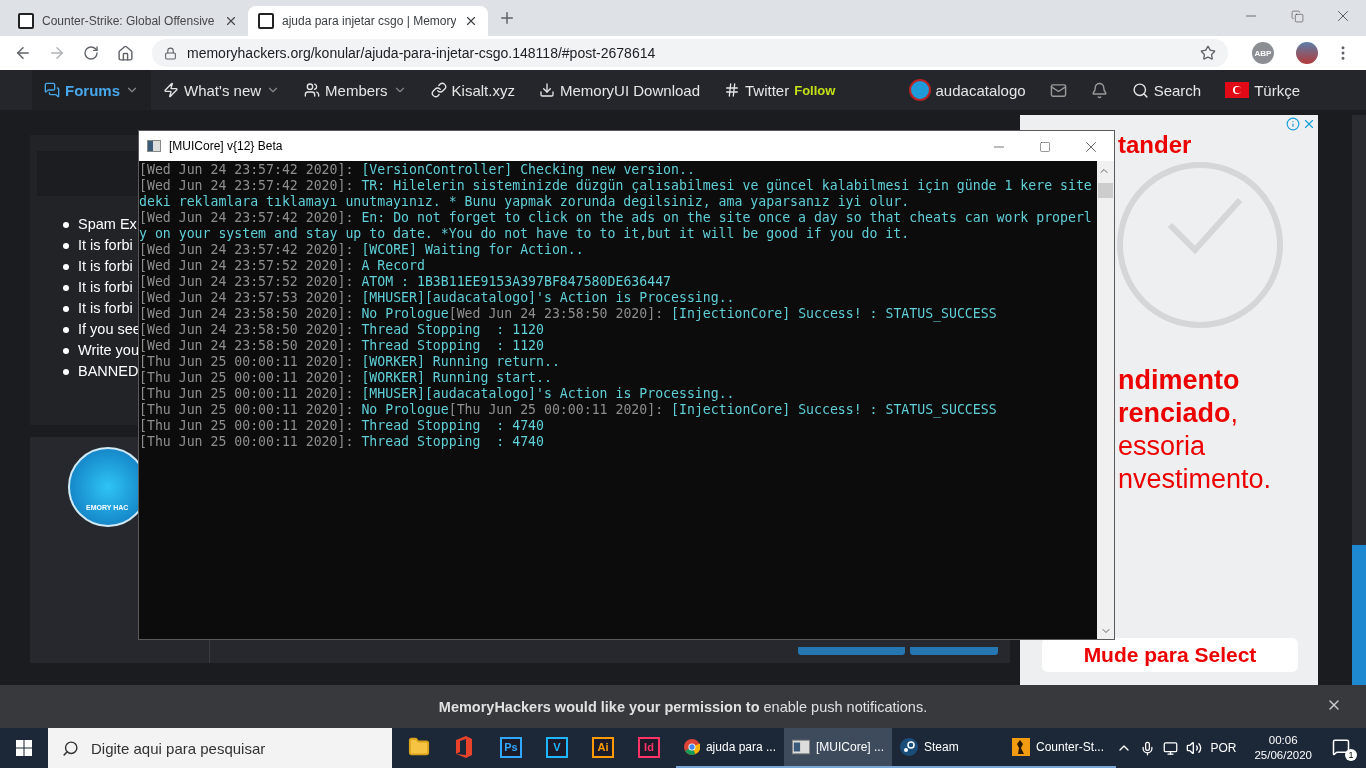 Image resolution: width=1366 pixels, height=768 pixels. What do you see at coordinates (619, 90) in the screenshot?
I see `nav-link: MemoryUI Download` at bounding box center [619, 90].